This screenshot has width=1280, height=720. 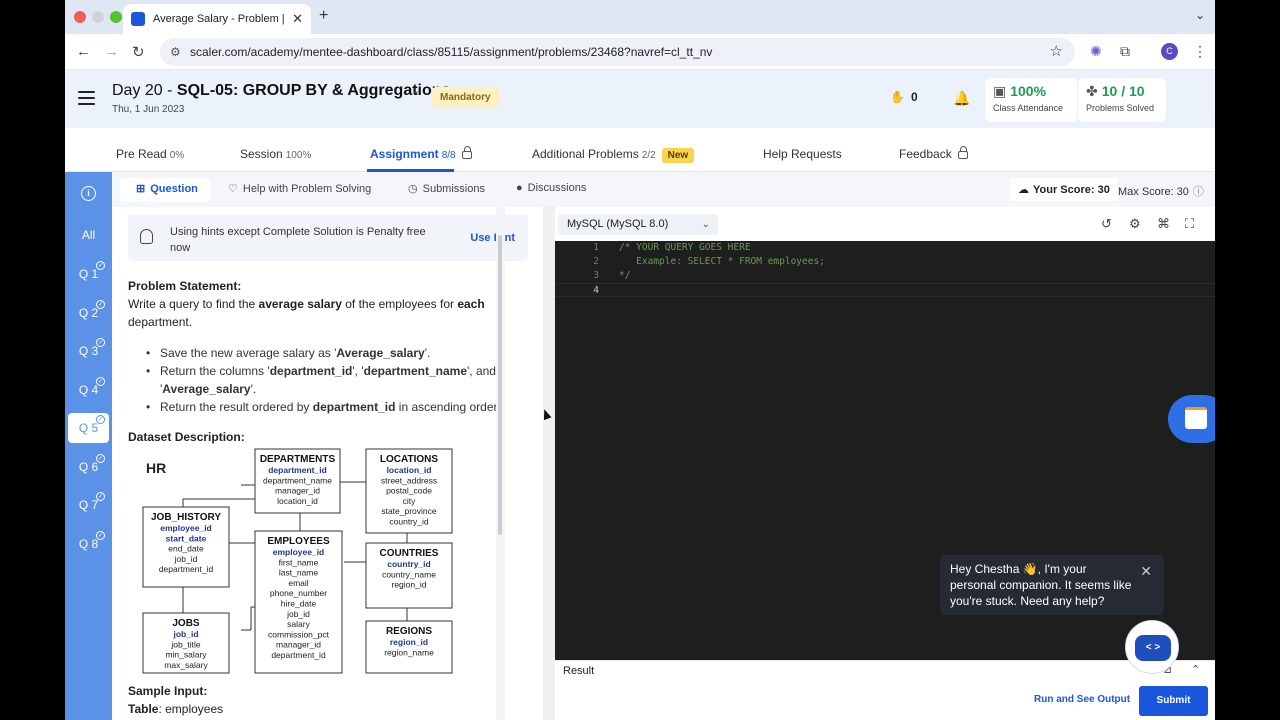 I want to click on extension-icon: ✺, so click(x=1096, y=51).